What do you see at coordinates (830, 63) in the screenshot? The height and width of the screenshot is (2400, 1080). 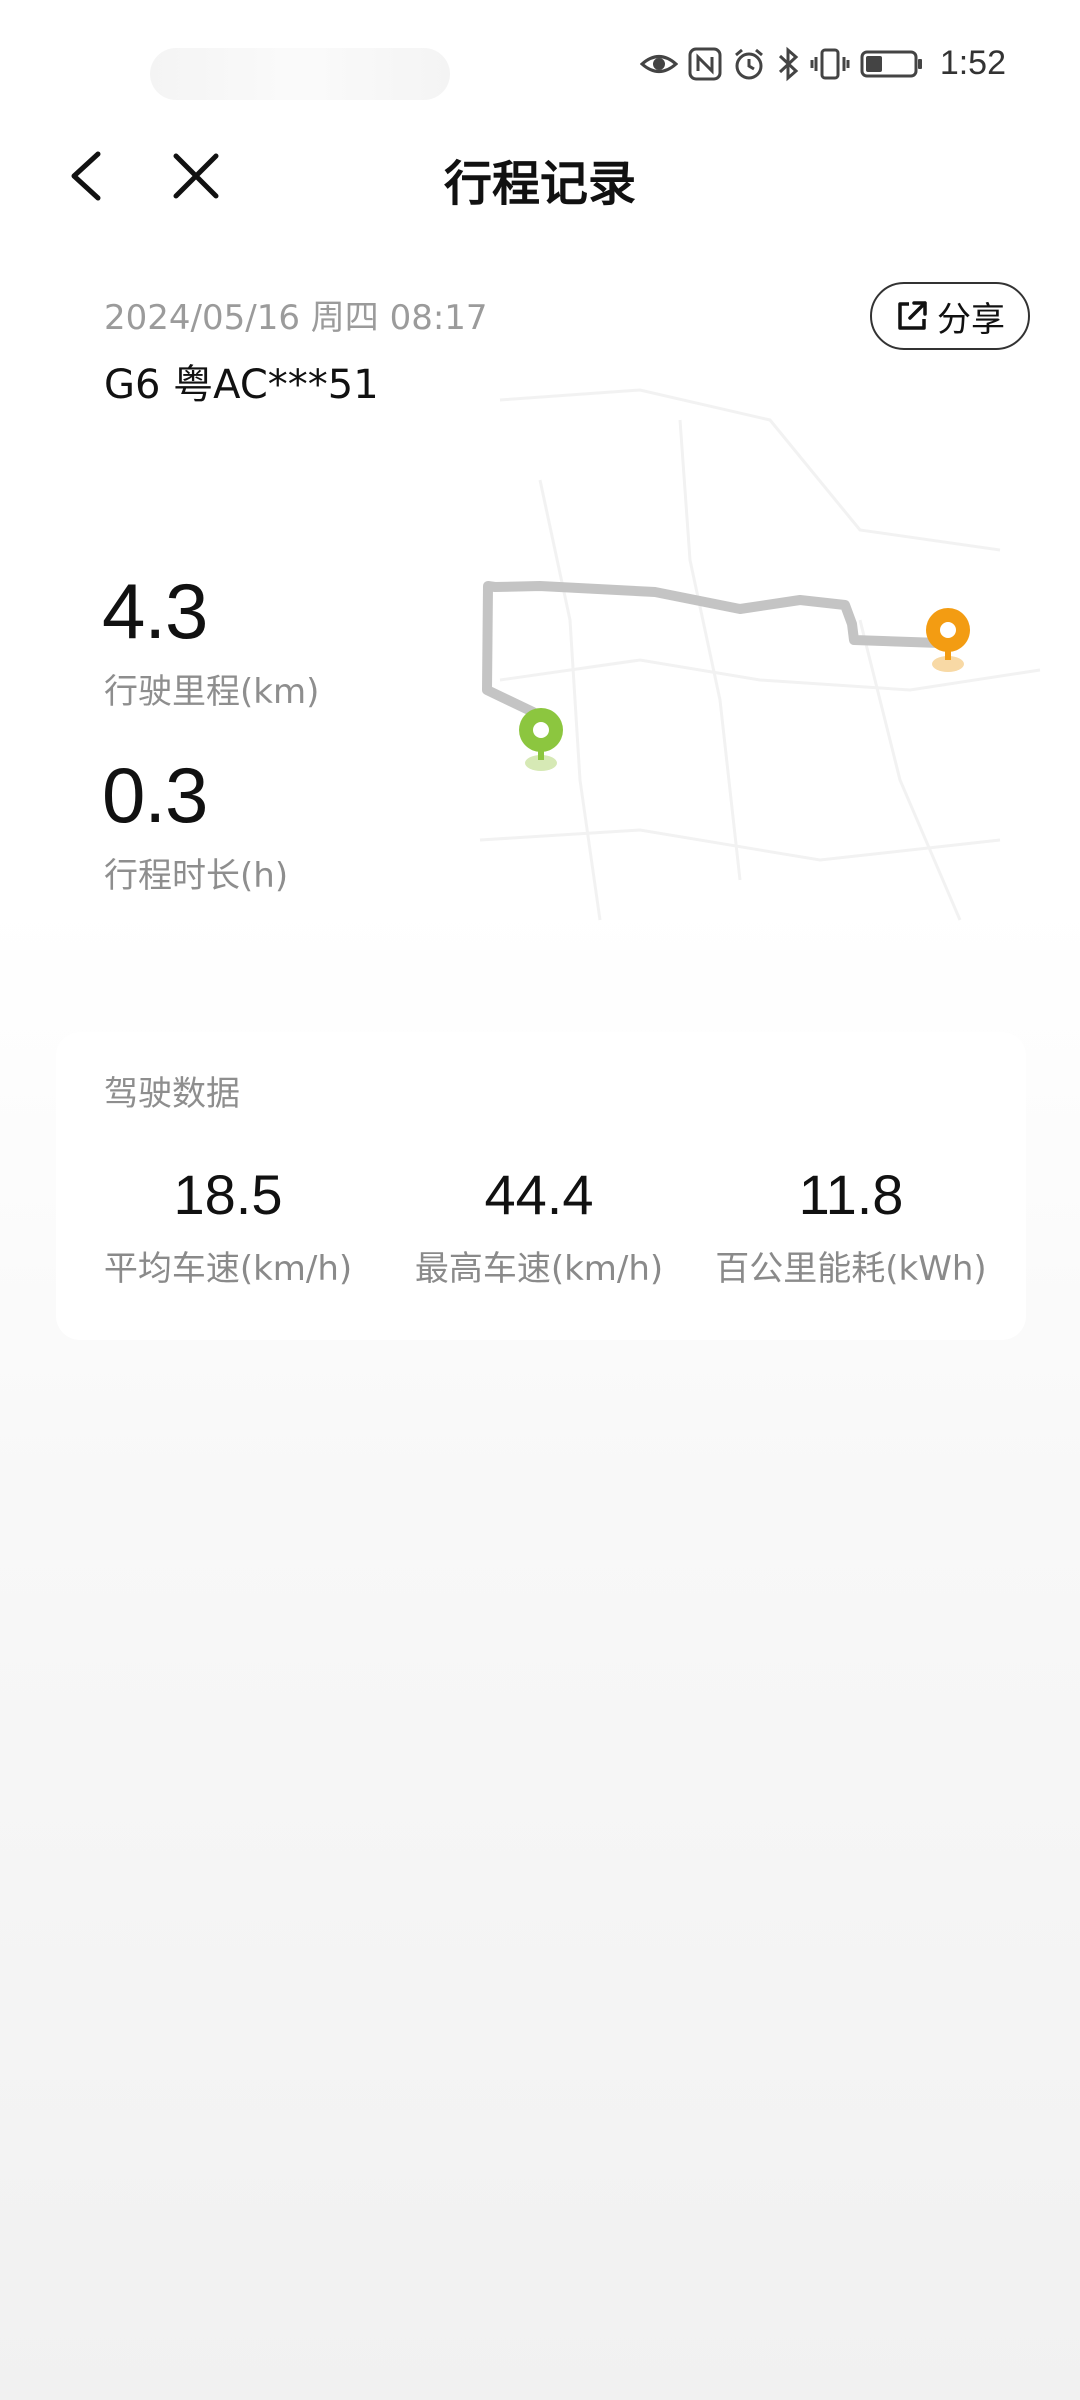 I see `vibrate-icon` at bounding box center [830, 63].